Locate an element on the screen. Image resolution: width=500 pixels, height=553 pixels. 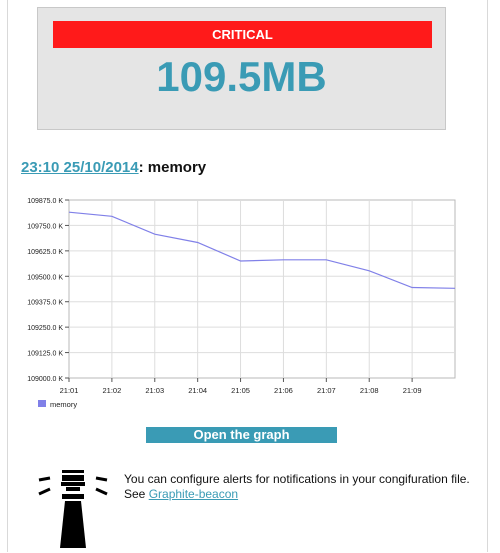
legend-swatch is located at coordinates (42, 403).